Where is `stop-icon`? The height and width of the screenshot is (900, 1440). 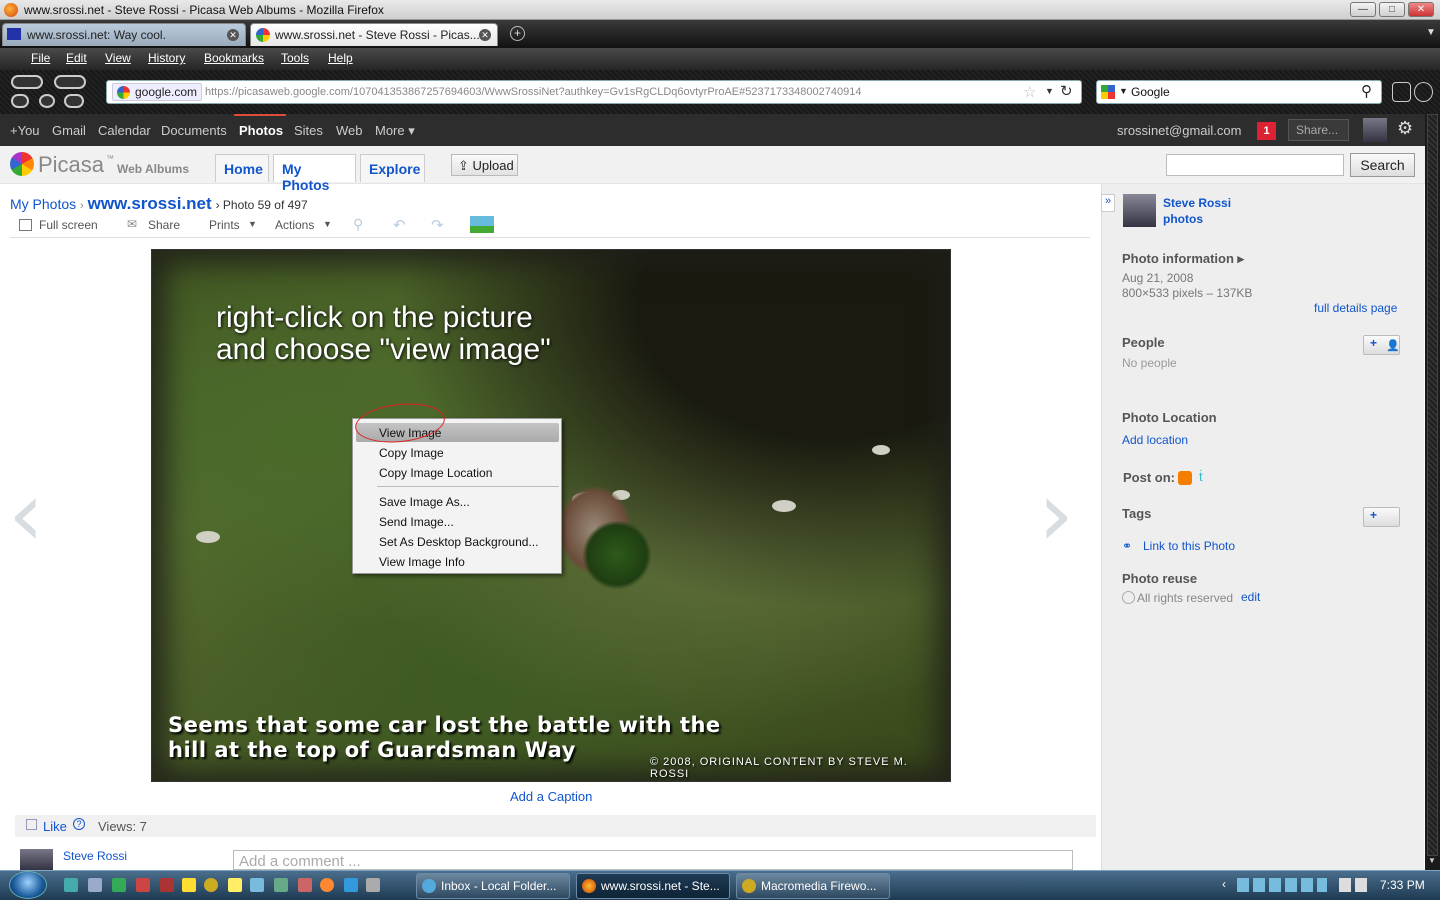
stop-icon is located at coordinates (47, 101).